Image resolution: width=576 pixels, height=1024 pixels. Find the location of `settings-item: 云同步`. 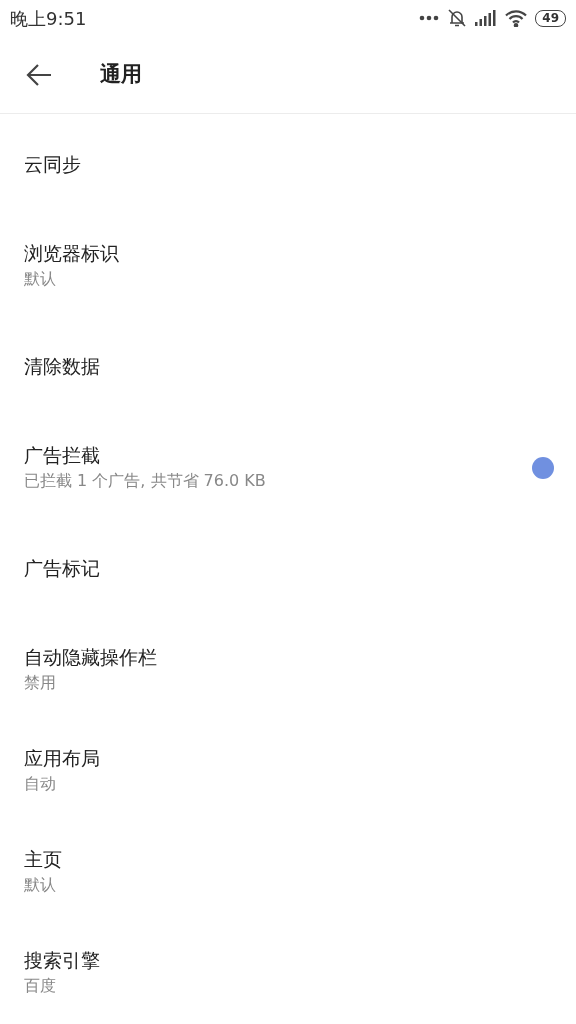

settings-item: 云同步 is located at coordinates (288, 164).